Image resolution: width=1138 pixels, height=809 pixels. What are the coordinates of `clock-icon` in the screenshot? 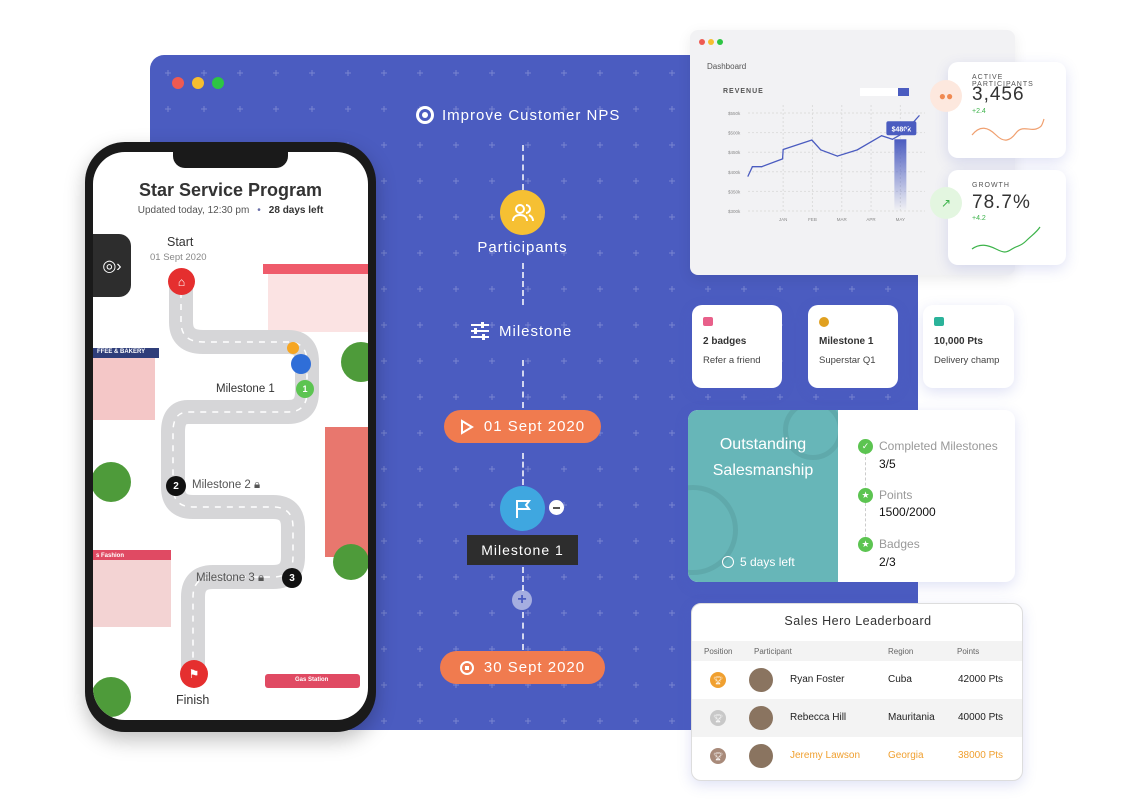 It's located at (728, 562).